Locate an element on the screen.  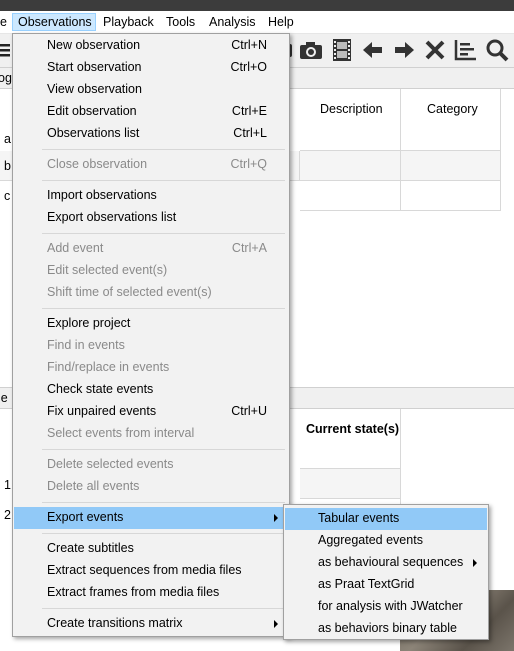
menu-item-view-observation: View observation is located at coordinates (151, 90).